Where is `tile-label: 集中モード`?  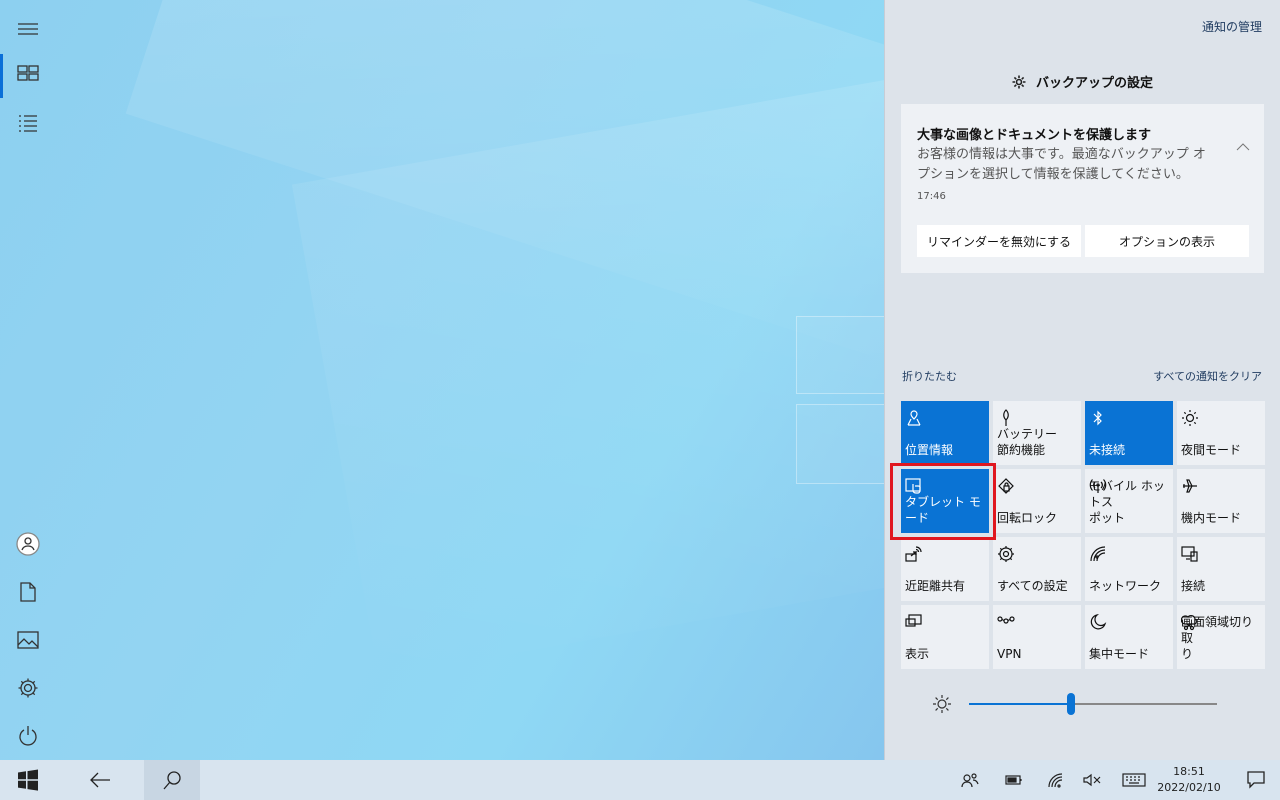 tile-label: 集中モード is located at coordinates (1119, 654).